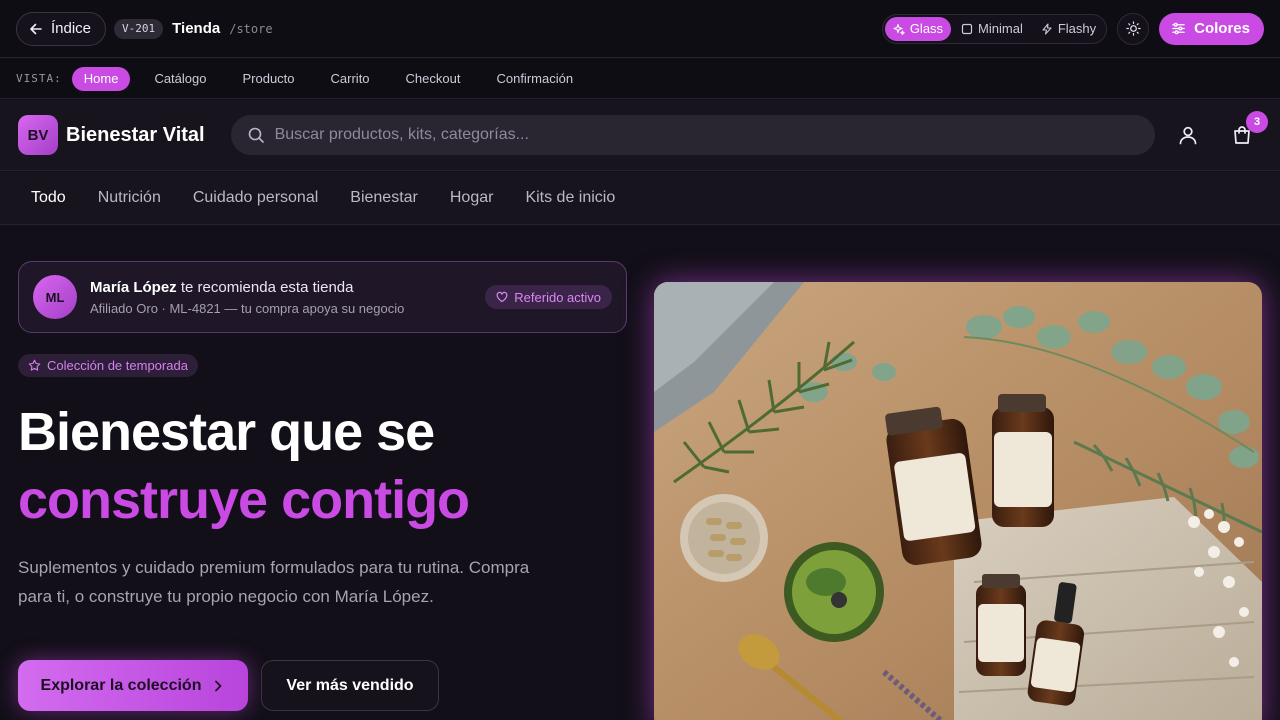  What do you see at coordinates (256, 135) in the screenshot?
I see `search-icon` at bounding box center [256, 135].